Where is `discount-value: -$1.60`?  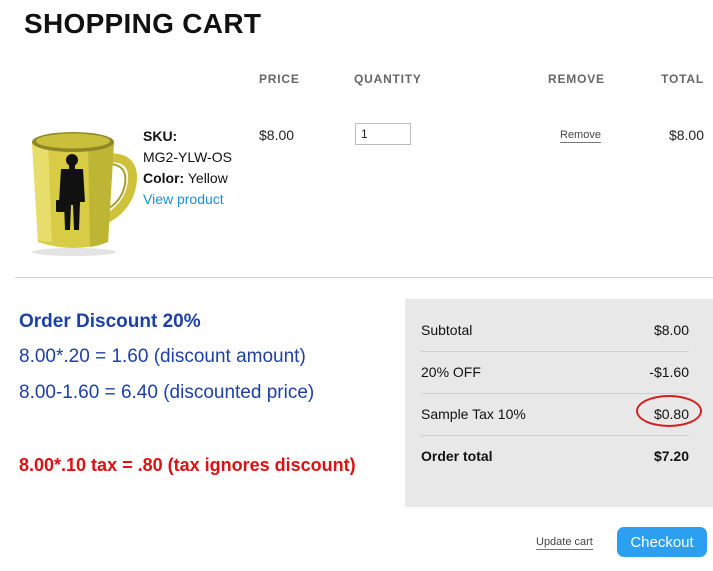
discount-value: -$1.60 is located at coordinates (669, 372).